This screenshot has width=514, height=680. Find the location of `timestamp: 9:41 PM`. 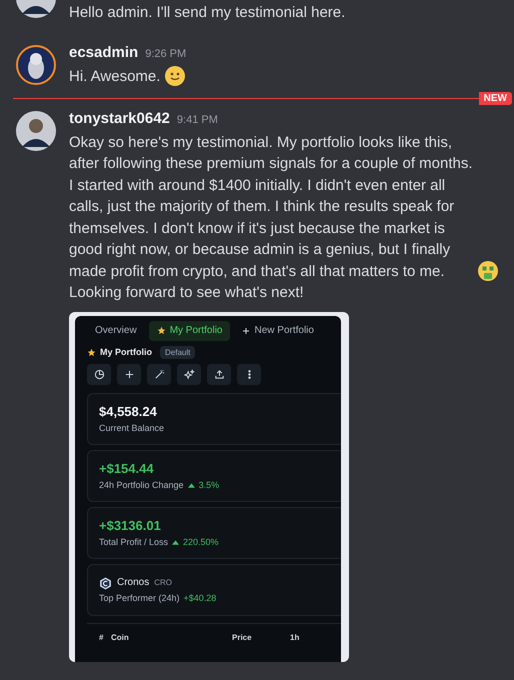

timestamp: 9:41 PM is located at coordinates (197, 120).